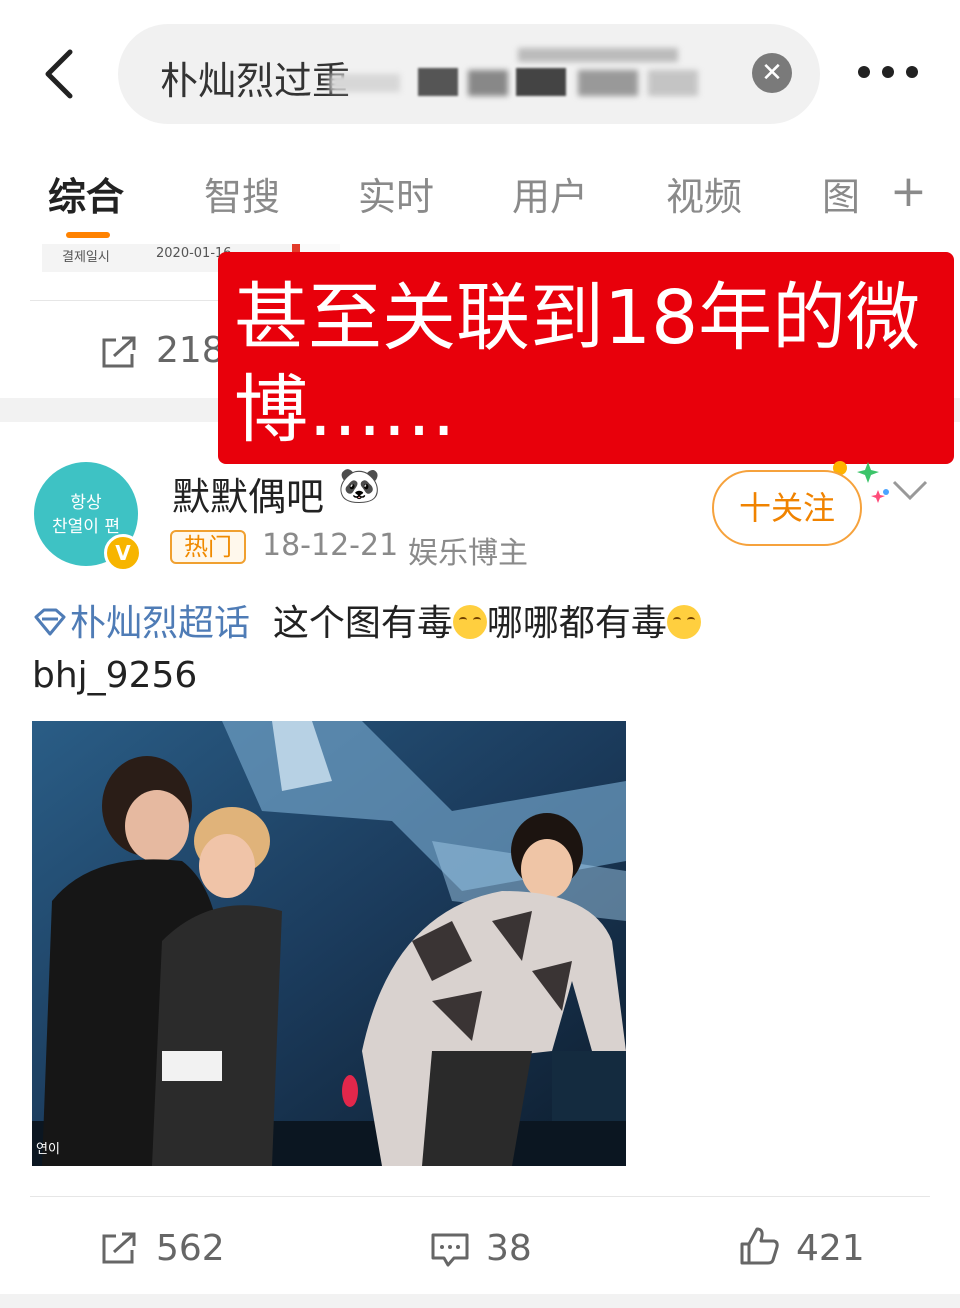 The height and width of the screenshot is (1308, 960). What do you see at coordinates (60, 74) in the screenshot?
I see `back-arrow-icon` at bounding box center [60, 74].